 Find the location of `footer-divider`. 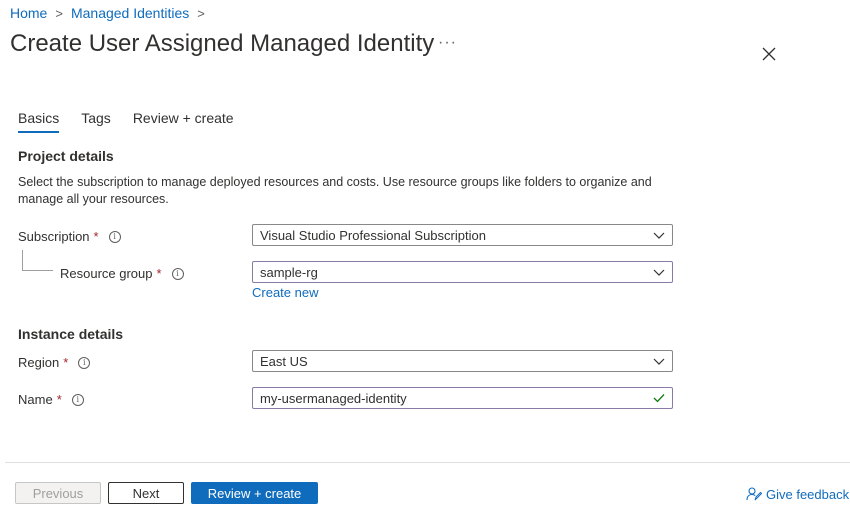

footer-divider is located at coordinates (427, 462).